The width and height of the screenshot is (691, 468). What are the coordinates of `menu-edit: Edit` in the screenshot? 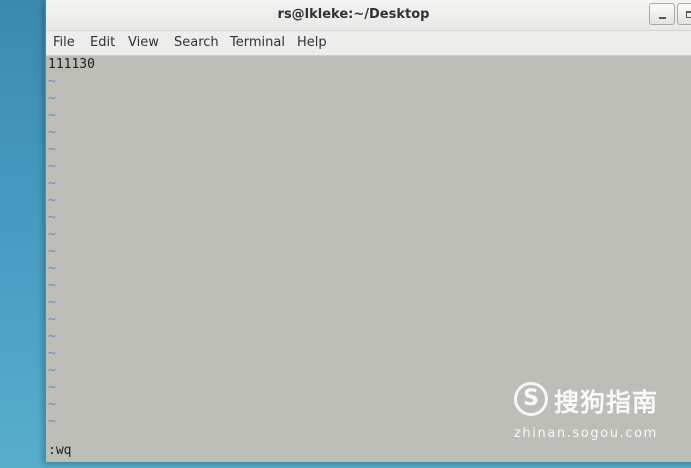 It's located at (102, 42).